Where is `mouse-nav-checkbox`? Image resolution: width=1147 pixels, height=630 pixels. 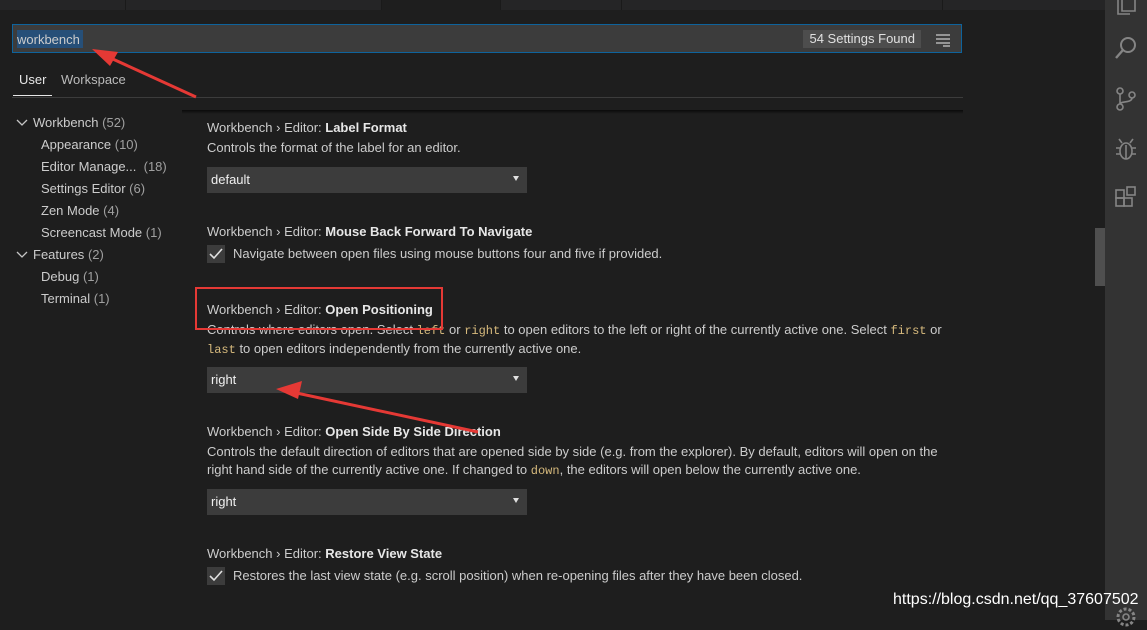 mouse-nav-checkbox is located at coordinates (216, 254).